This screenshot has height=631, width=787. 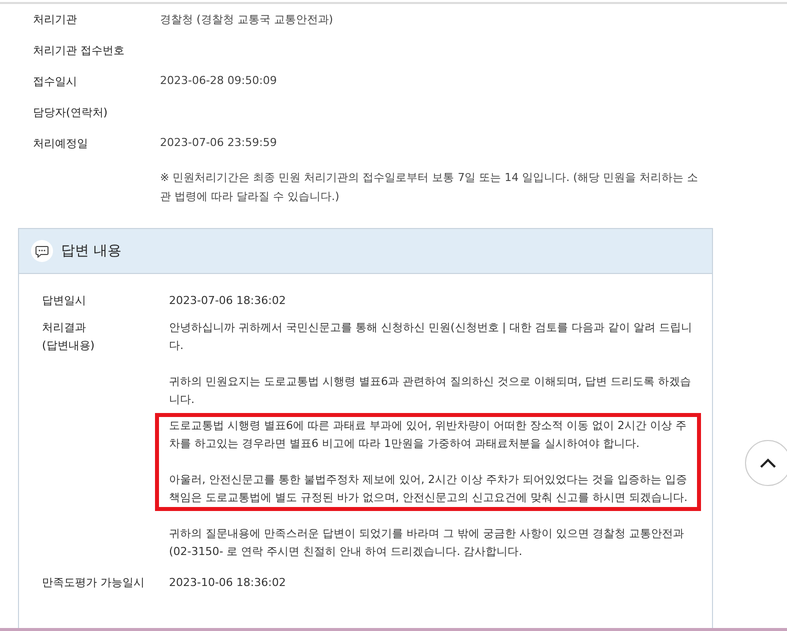 I want to click on field-label: 접수일시, so click(x=55, y=81).